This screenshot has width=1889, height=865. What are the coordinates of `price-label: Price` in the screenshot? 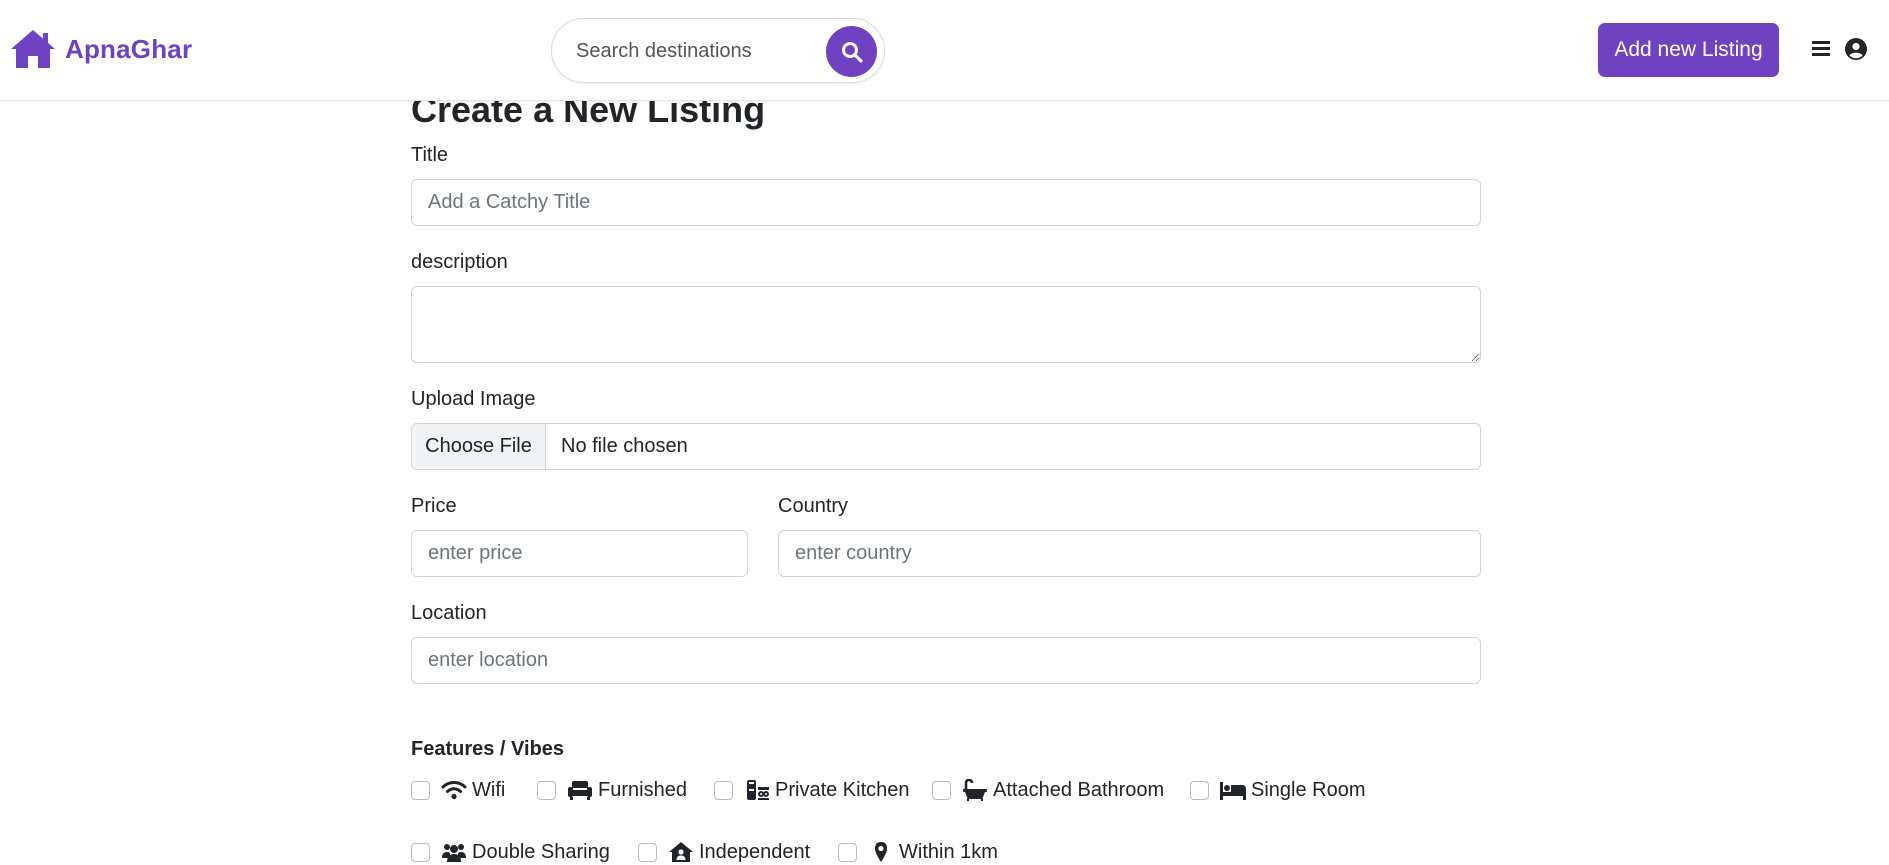 It's located at (434, 506).